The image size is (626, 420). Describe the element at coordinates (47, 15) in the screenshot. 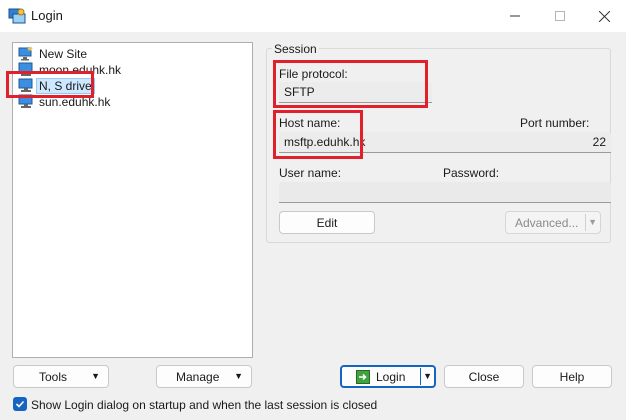

I see `window-title: Login` at that location.